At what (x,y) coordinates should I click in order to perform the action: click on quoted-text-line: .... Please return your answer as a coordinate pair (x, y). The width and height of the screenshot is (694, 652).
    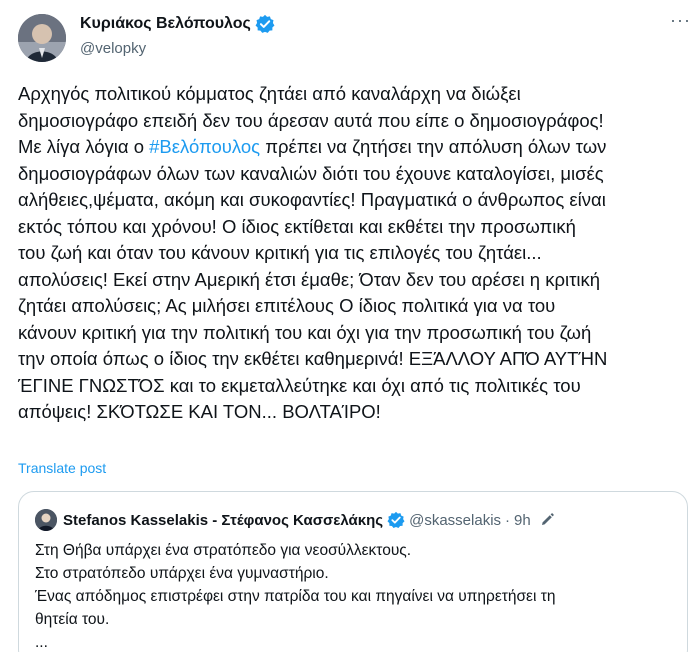
    Looking at the image, I should click on (41, 642).